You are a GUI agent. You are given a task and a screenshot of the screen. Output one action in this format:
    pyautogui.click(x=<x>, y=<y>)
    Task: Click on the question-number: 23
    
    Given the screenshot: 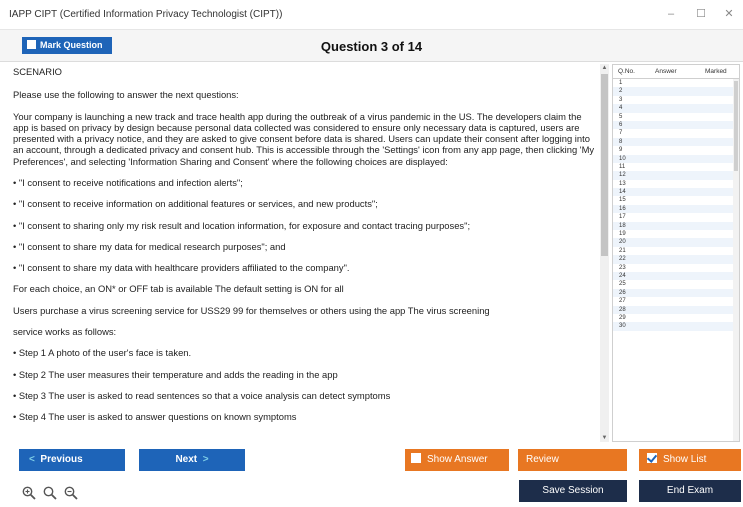 What is the action you would take?
    pyautogui.click(x=622, y=267)
    